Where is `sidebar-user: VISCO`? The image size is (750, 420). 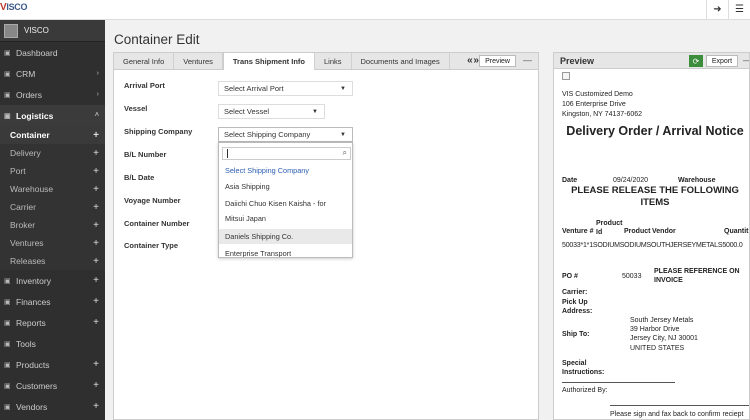
sidebar-user: VISCO is located at coordinates (52, 31).